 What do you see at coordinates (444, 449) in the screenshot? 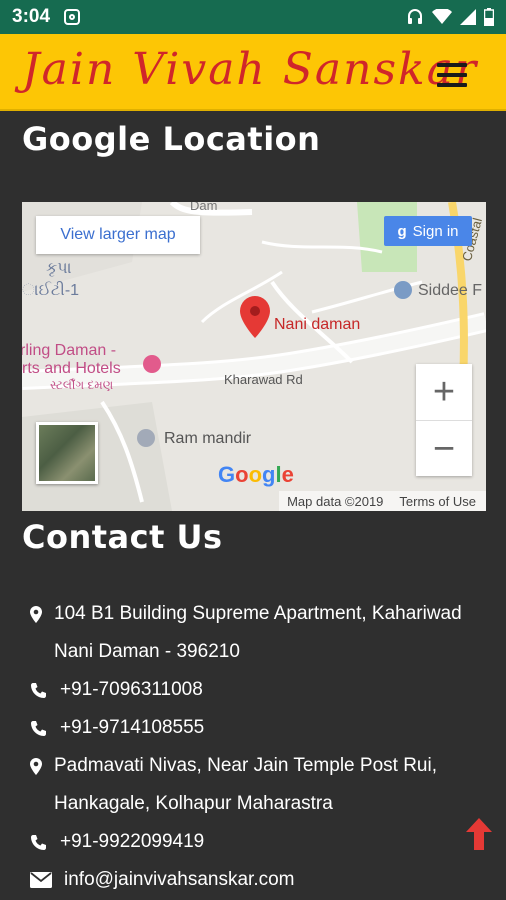
I see `zoom-out-button: −` at bounding box center [444, 449].